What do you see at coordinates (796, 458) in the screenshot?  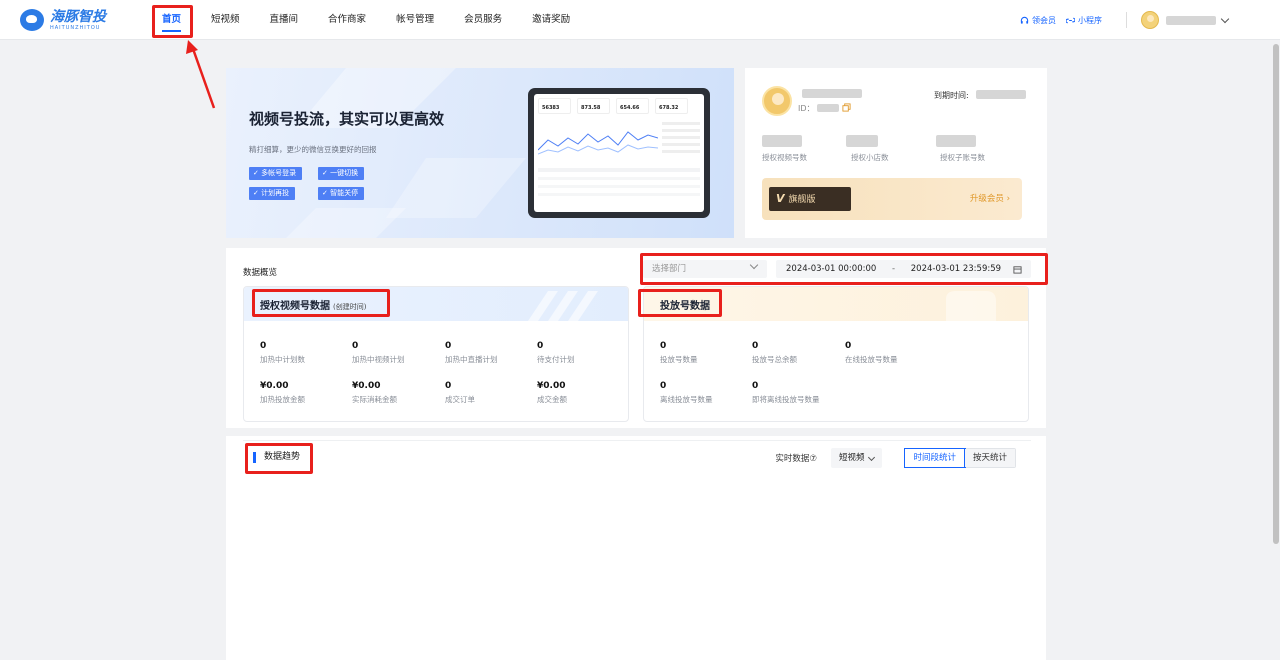 I see `realtime-data-label: 实时数据⑦` at bounding box center [796, 458].